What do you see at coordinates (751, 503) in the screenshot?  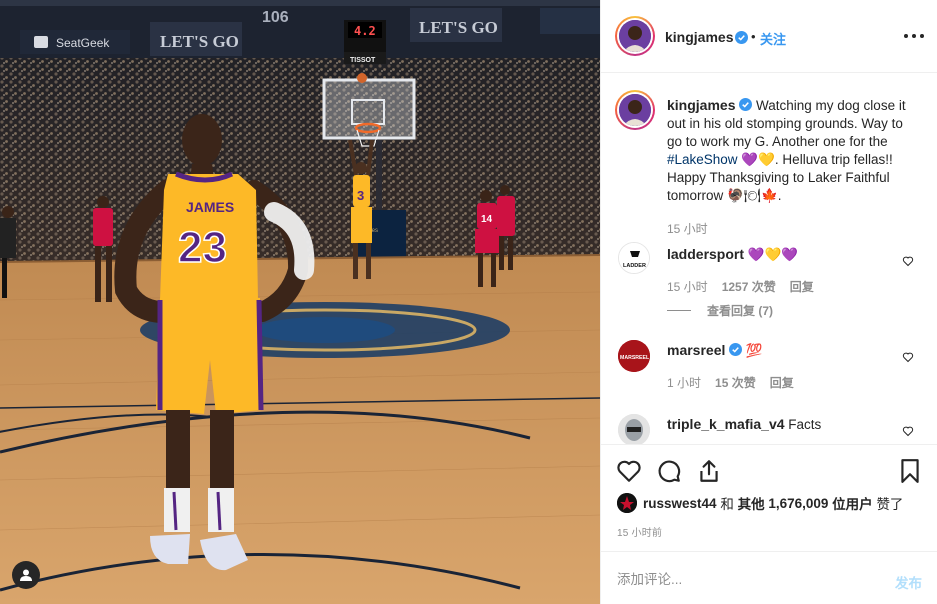 I see `likes-others-label: 其他` at bounding box center [751, 503].